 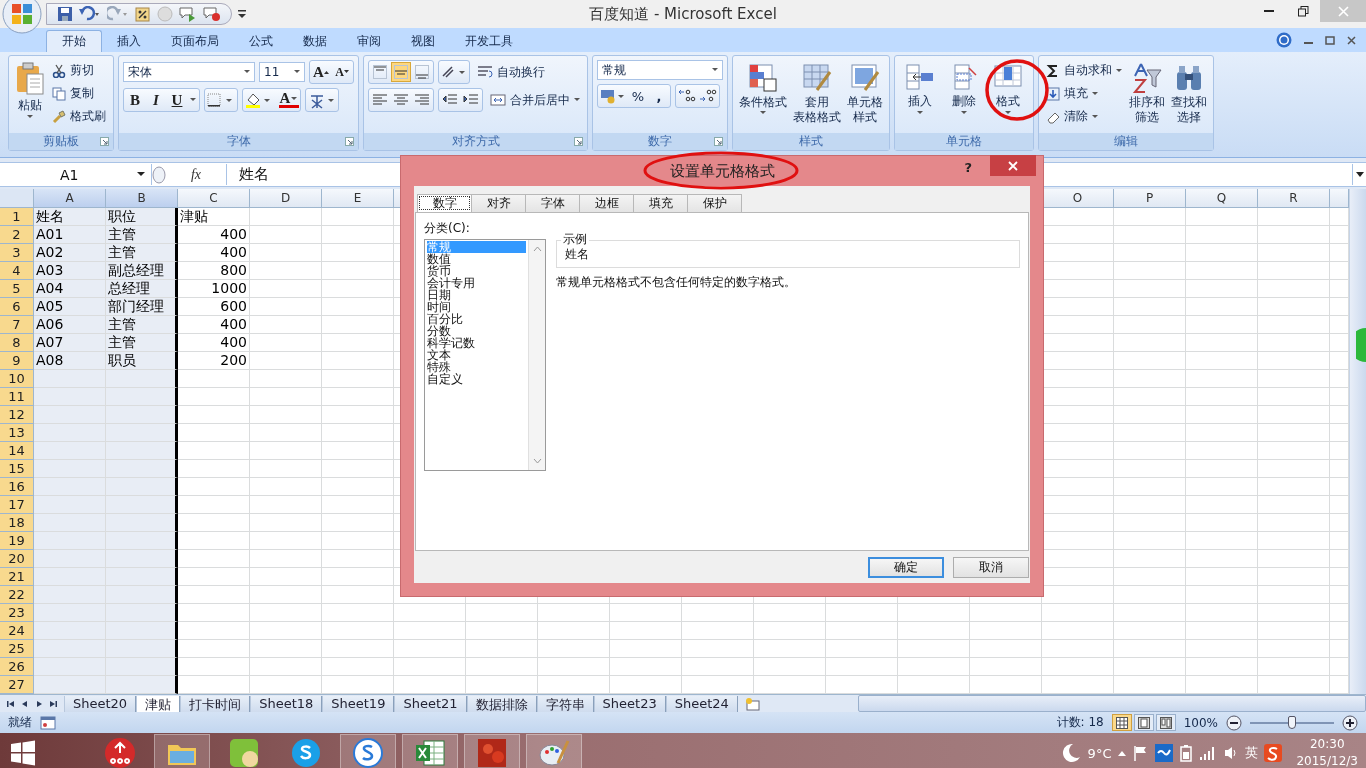 What do you see at coordinates (476, 271) in the screenshot?
I see `category-item: 货币` at bounding box center [476, 271].